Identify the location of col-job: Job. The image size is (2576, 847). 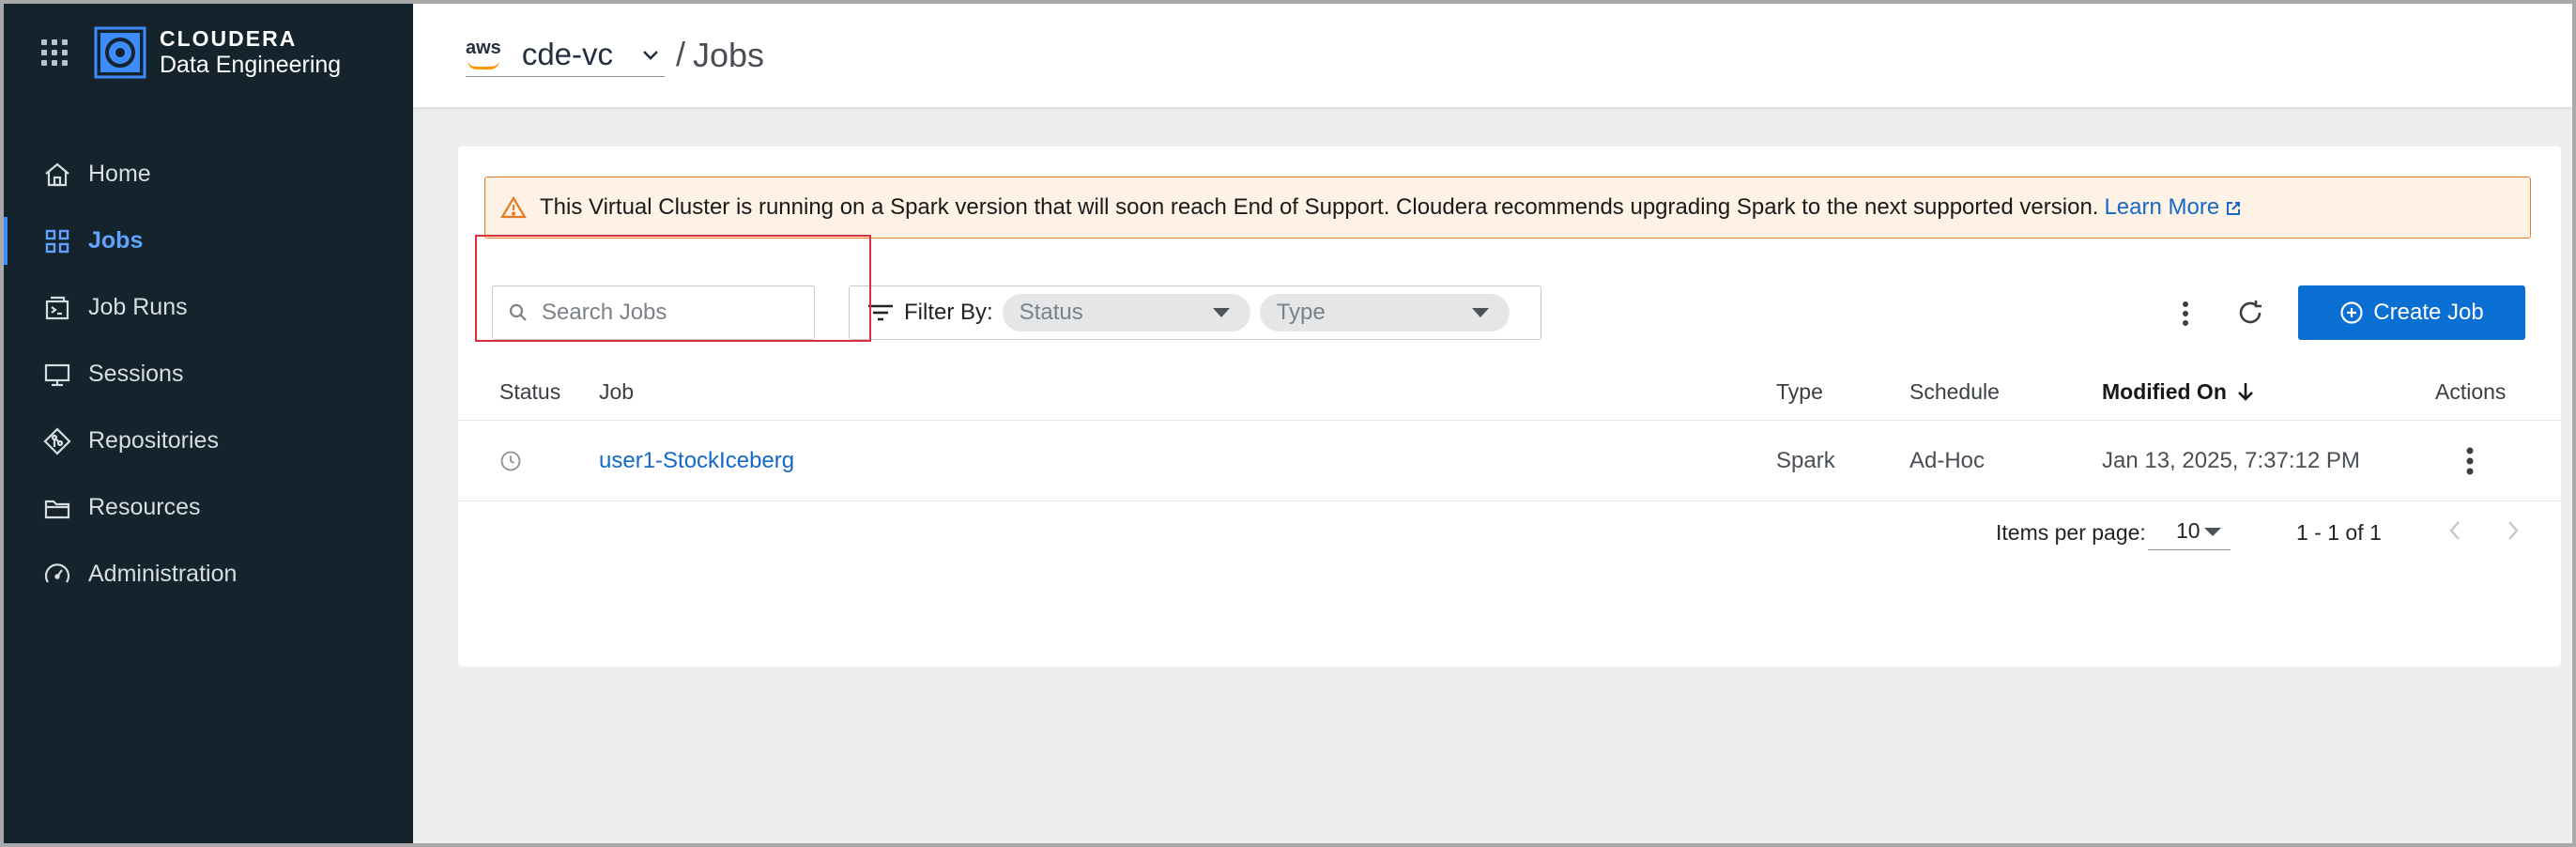
(617, 391).